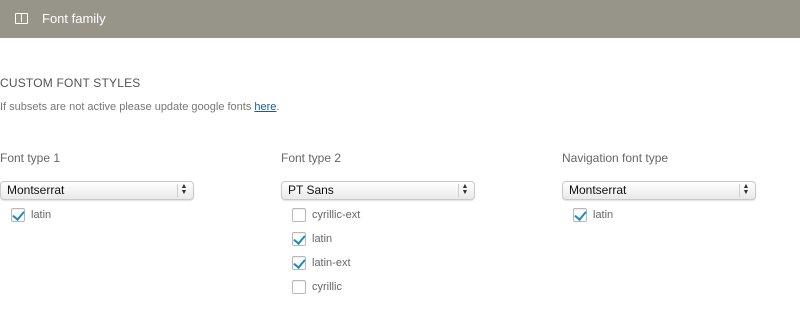 Image resolution: width=800 pixels, height=311 pixels. What do you see at coordinates (36, 190) in the screenshot?
I see `font-type-1-value: Montserrat` at bounding box center [36, 190].